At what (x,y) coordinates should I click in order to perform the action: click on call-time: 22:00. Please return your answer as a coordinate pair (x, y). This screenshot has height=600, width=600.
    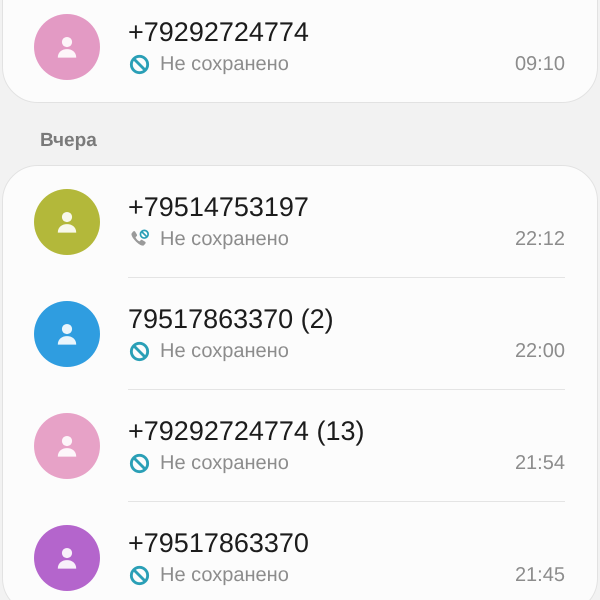
    Looking at the image, I should click on (539, 351).